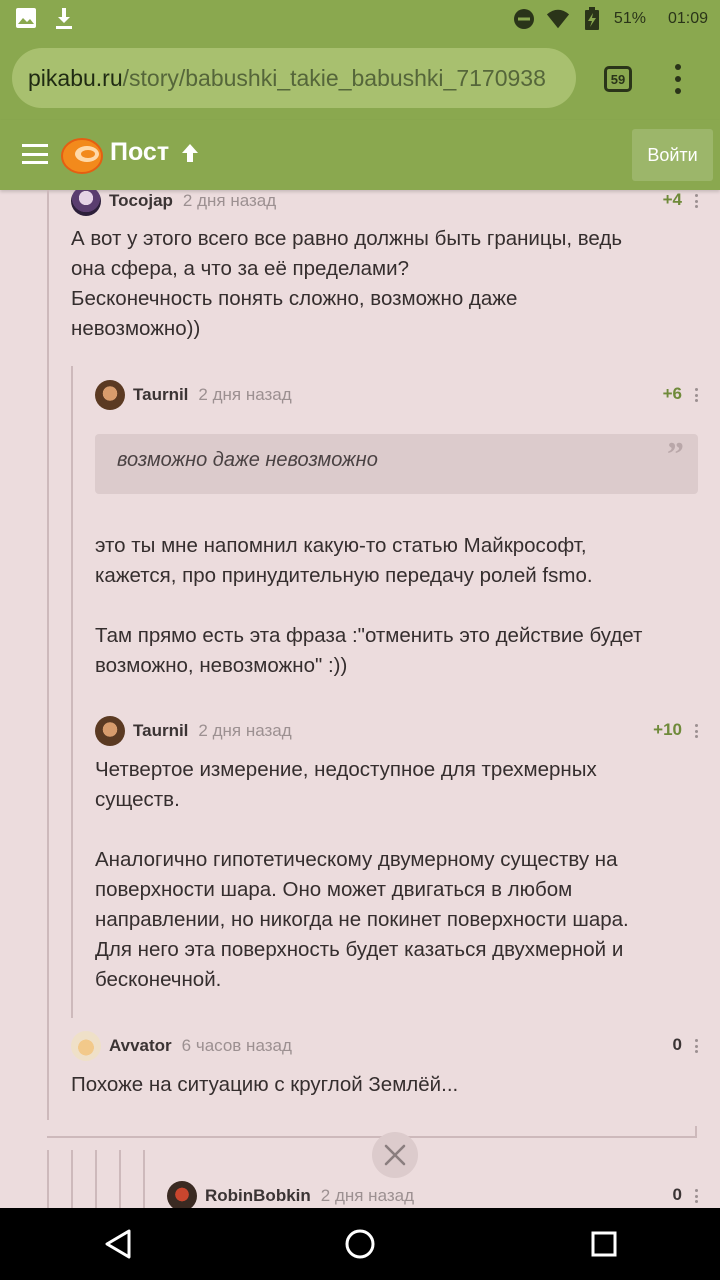 This screenshot has height=1280, width=720. What do you see at coordinates (140, 152) in the screenshot?
I see `page-title: Пост` at bounding box center [140, 152].